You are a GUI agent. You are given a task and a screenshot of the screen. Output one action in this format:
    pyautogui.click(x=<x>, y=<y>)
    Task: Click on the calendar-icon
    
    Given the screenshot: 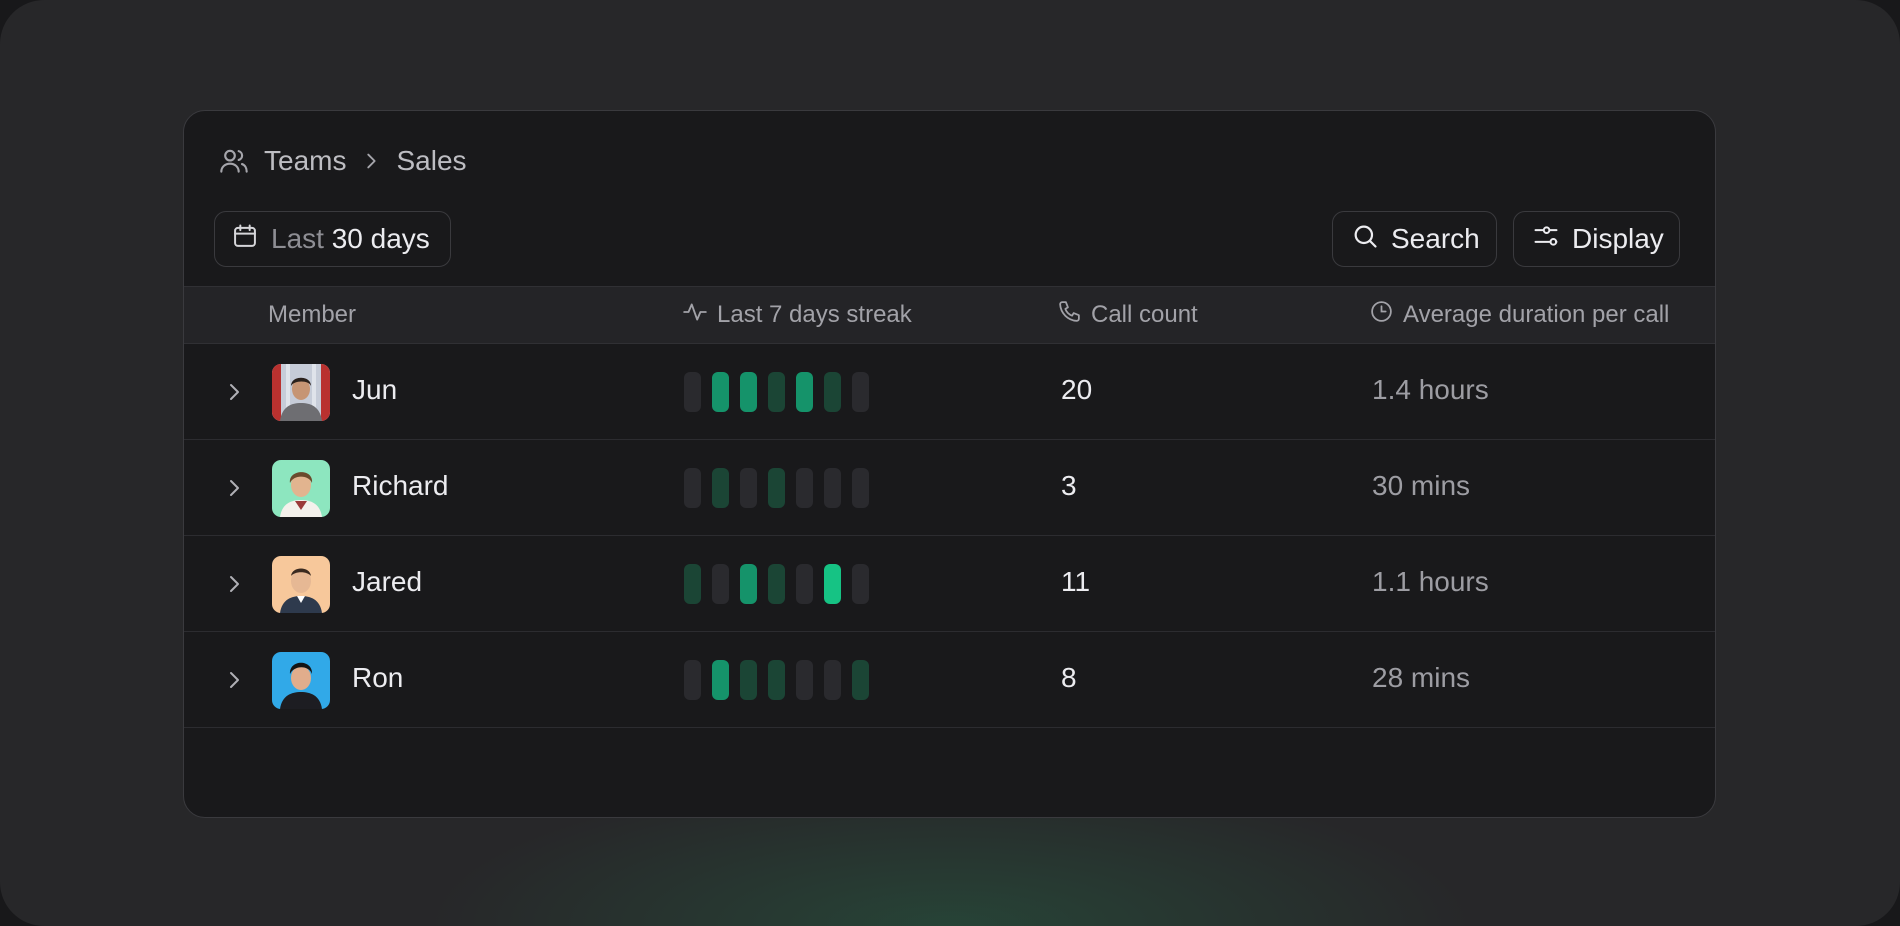 What is the action you would take?
    pyautogui.click(x=245, y=239)
    